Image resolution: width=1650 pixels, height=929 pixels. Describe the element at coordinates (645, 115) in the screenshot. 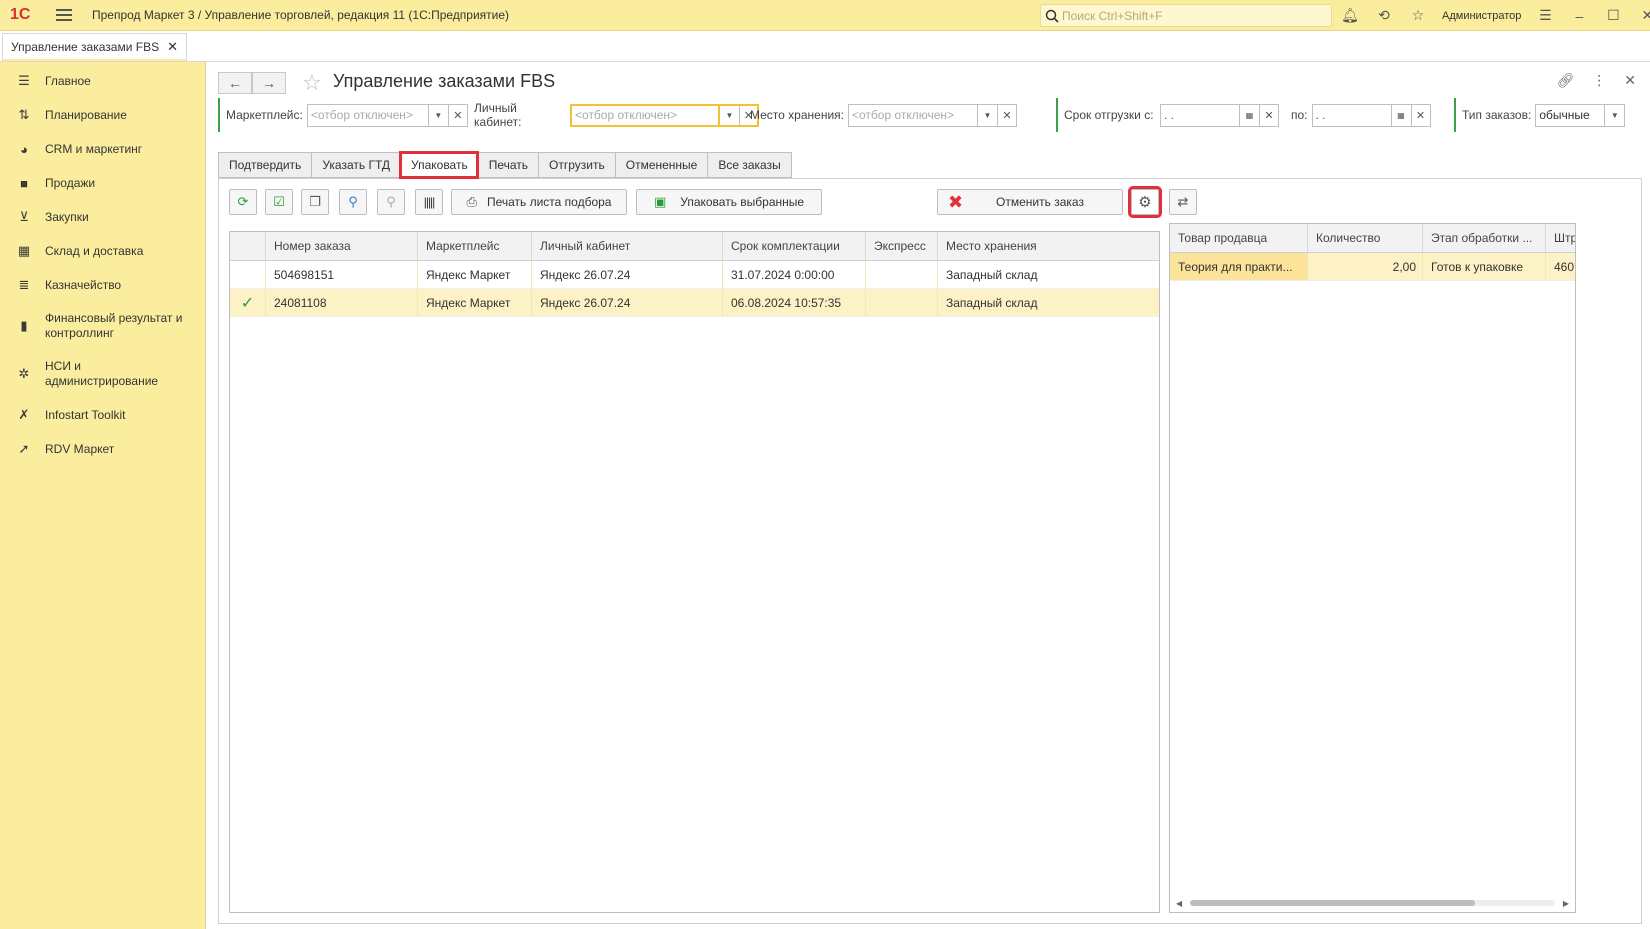

I see `cabinet-field: <отбор отключен>` at that location.